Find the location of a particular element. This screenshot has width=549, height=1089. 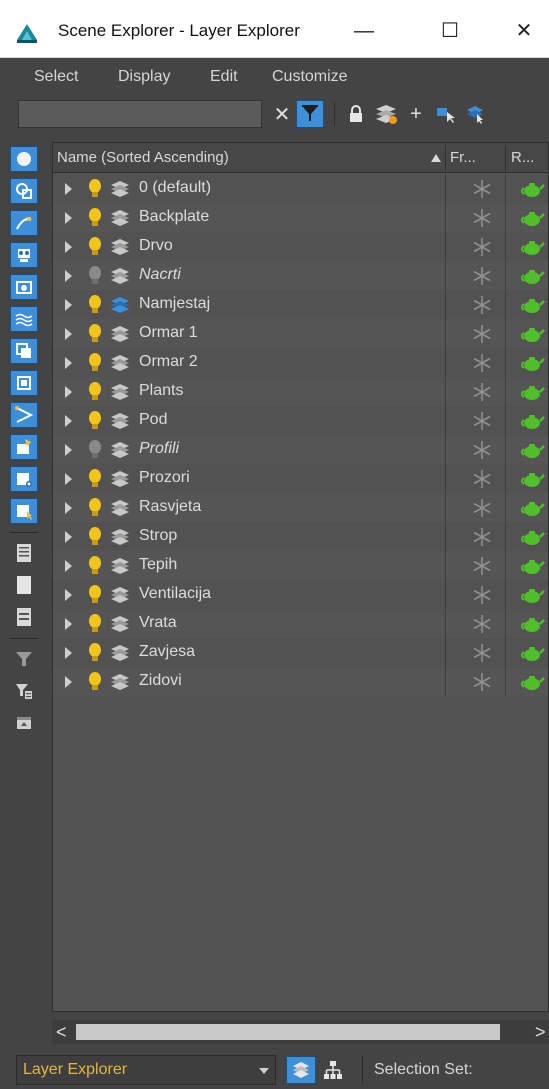

select-none-icon is located at coordinates (24, 585).